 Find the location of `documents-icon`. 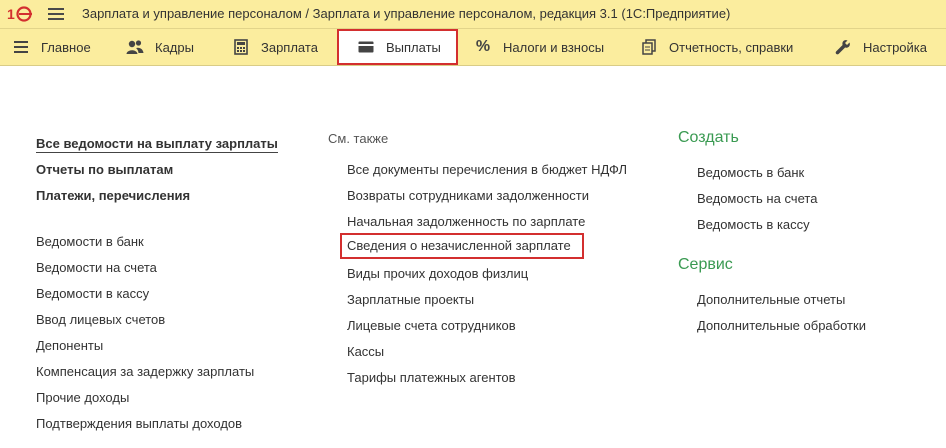

documents-icon is located at coordinates (649, 47).